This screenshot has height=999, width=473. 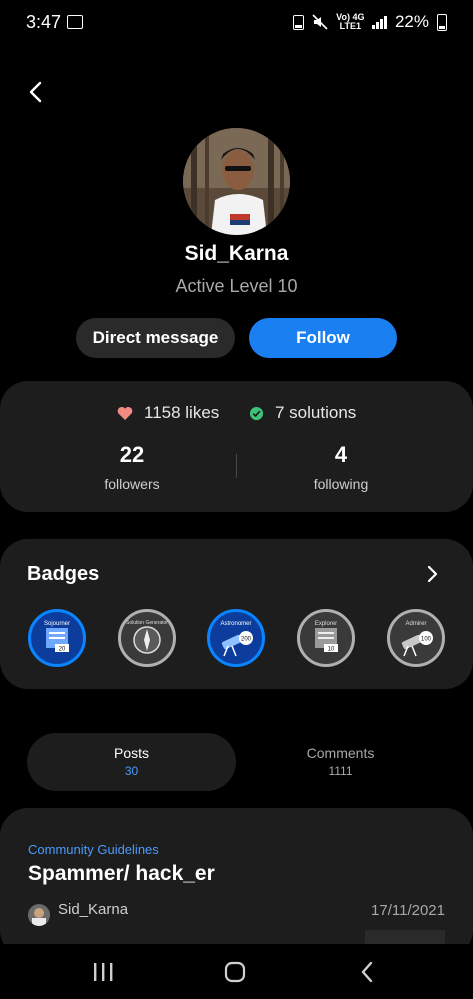 What do you see at coordinates (370, 22) in the screenshot?
I see `status-right-group: Vo) 4G LTE1 22%` at bounding box center [370, 22].